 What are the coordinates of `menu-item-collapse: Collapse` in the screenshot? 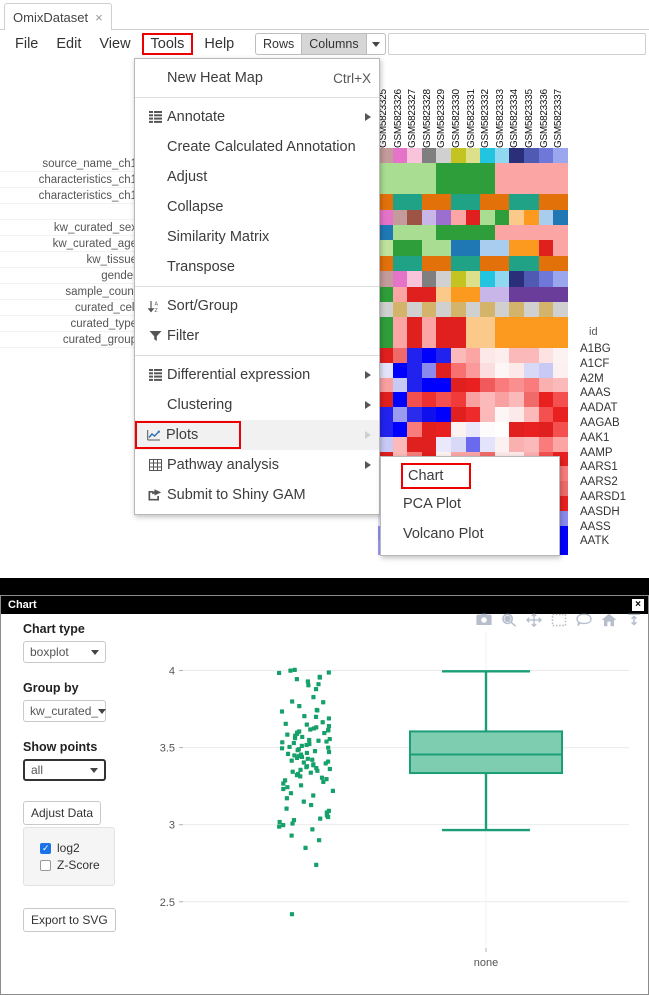 It's located at (257, 207).